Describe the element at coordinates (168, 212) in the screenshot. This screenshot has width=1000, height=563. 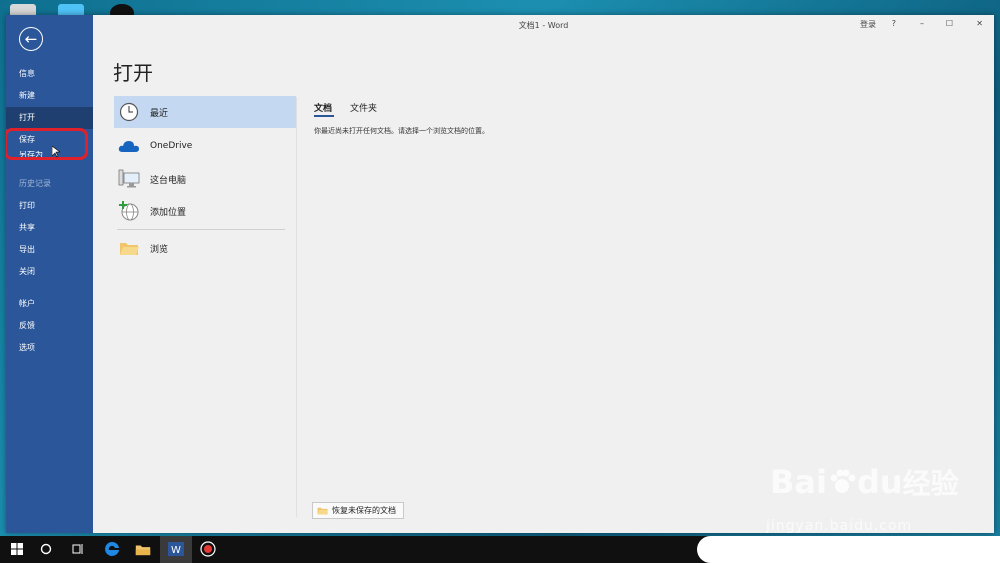
I see `place-label: 添加位置` at that location.